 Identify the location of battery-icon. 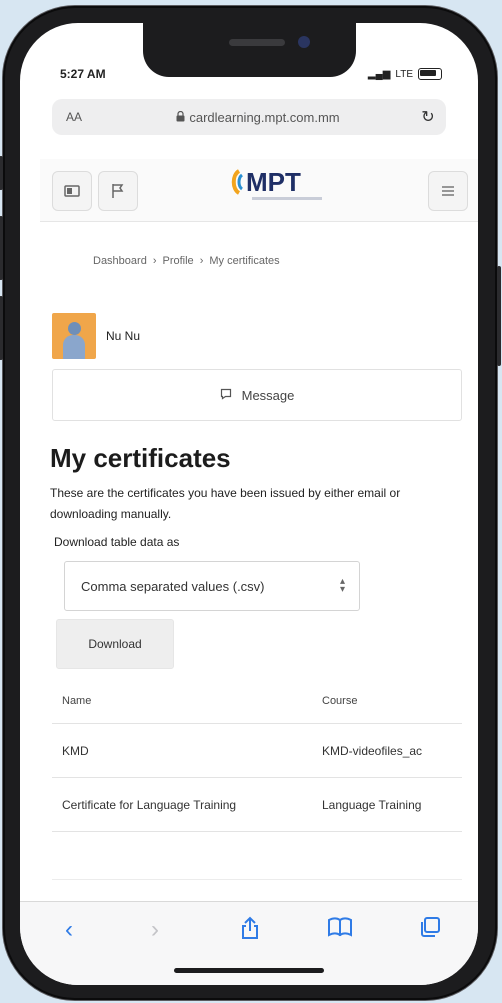
(430, 74).